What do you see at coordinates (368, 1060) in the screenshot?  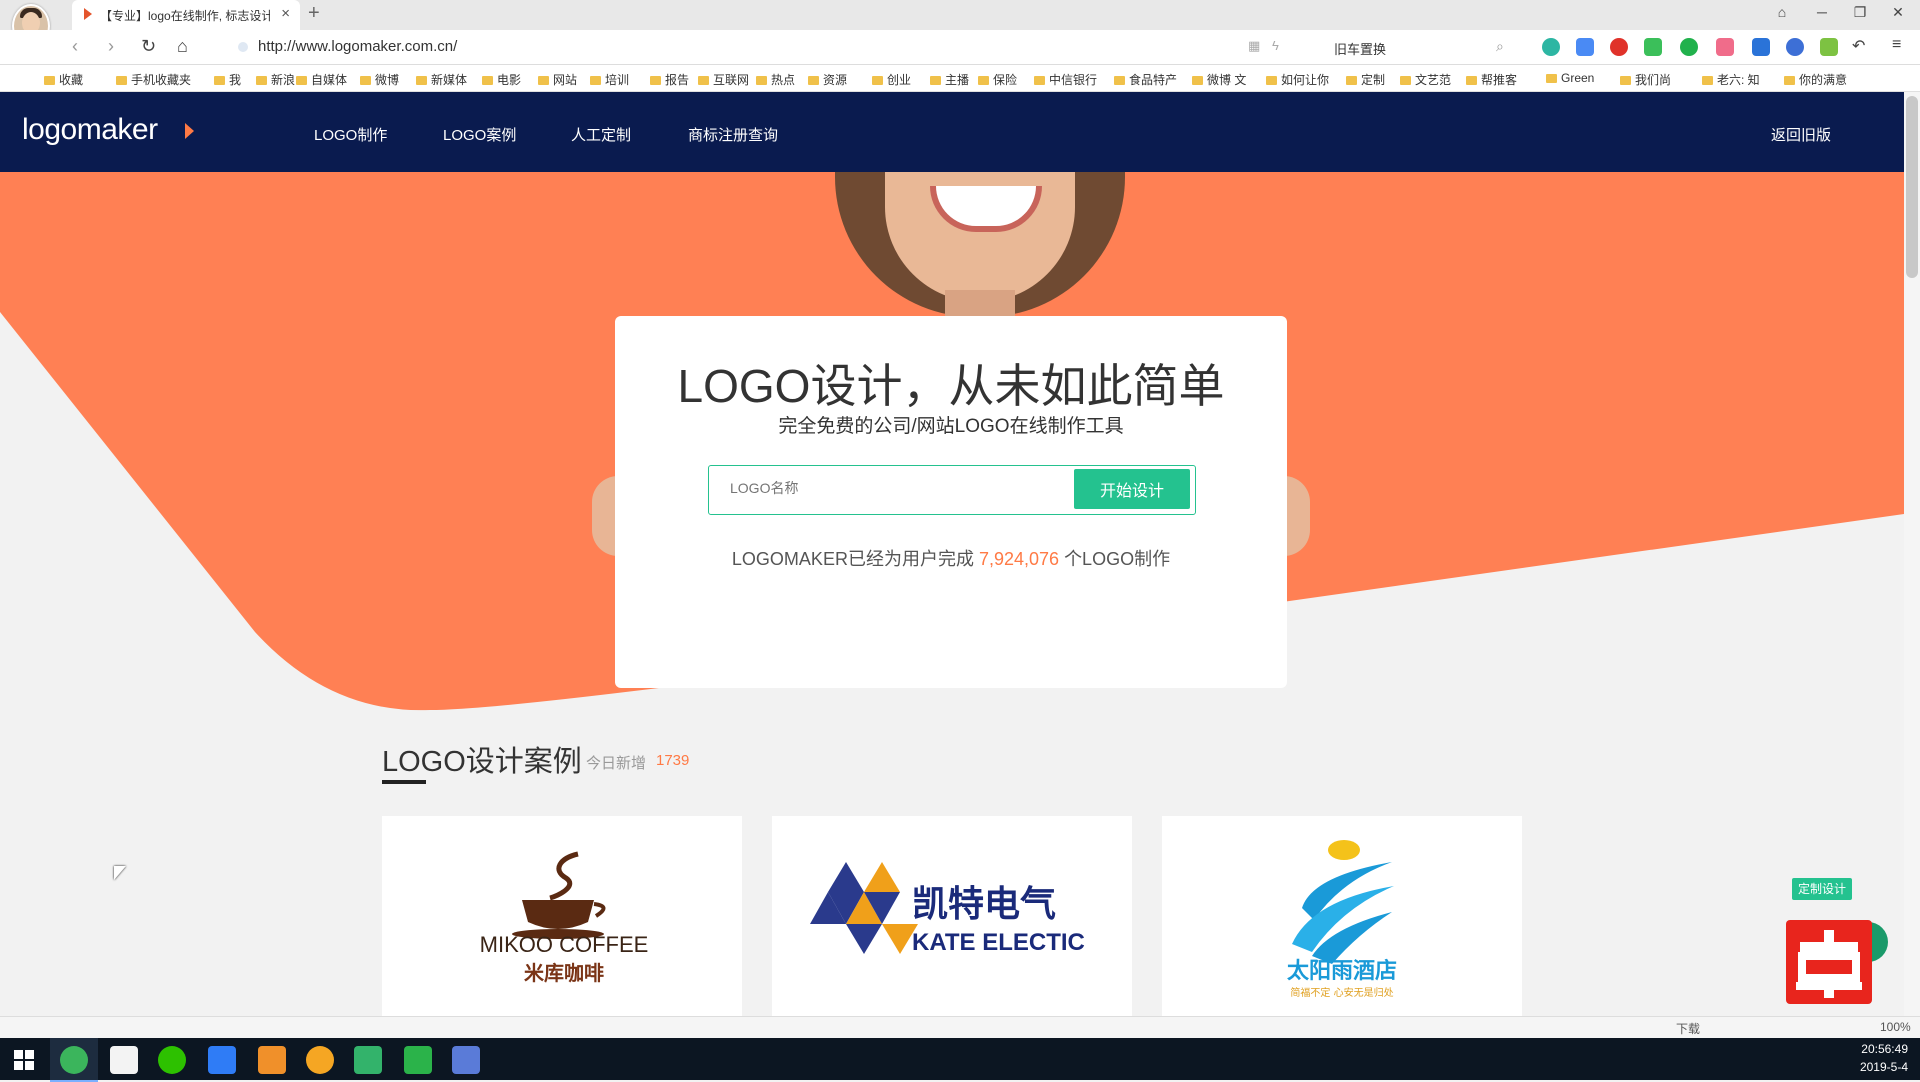 I see `video-player-icon` at bounding box center [368, 1060].